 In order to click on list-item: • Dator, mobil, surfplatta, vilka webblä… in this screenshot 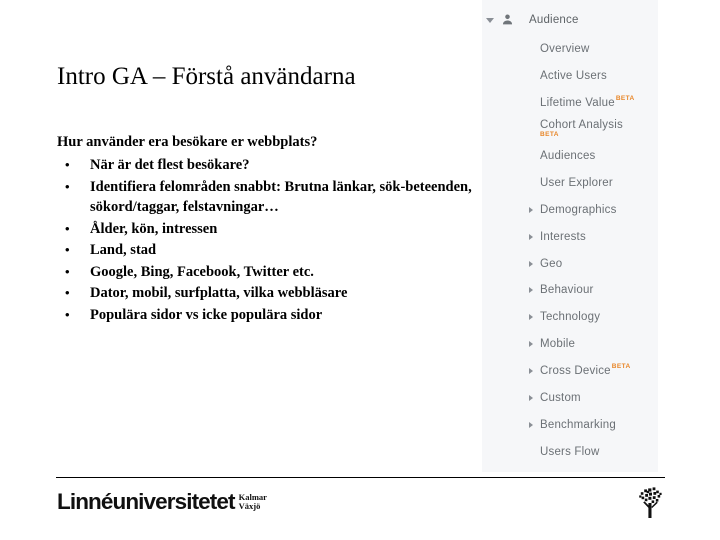, I will do `click(262, 293)`.